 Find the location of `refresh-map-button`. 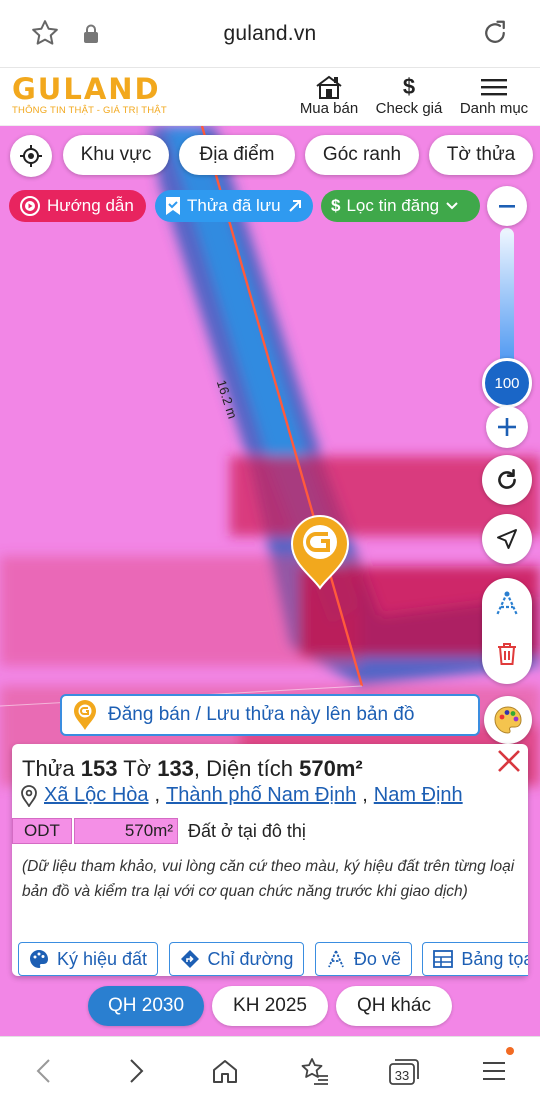

refresh-map-button is located at coordinates (507, 480).